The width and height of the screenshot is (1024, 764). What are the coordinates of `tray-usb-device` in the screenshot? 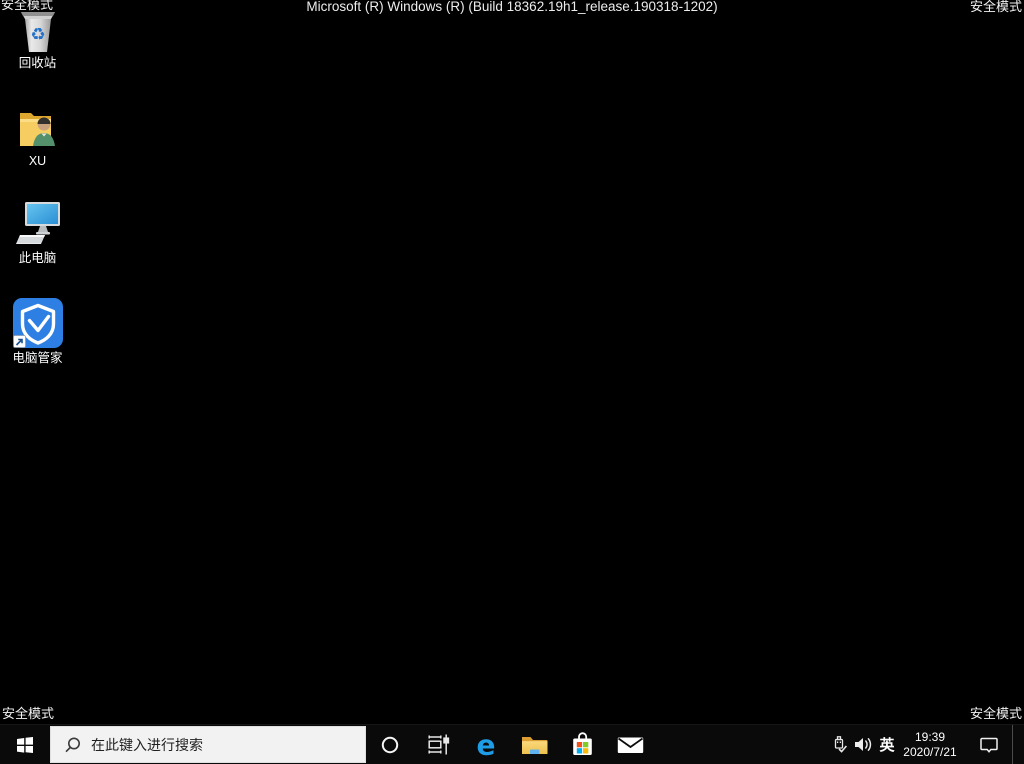 It's located at (839, 744).